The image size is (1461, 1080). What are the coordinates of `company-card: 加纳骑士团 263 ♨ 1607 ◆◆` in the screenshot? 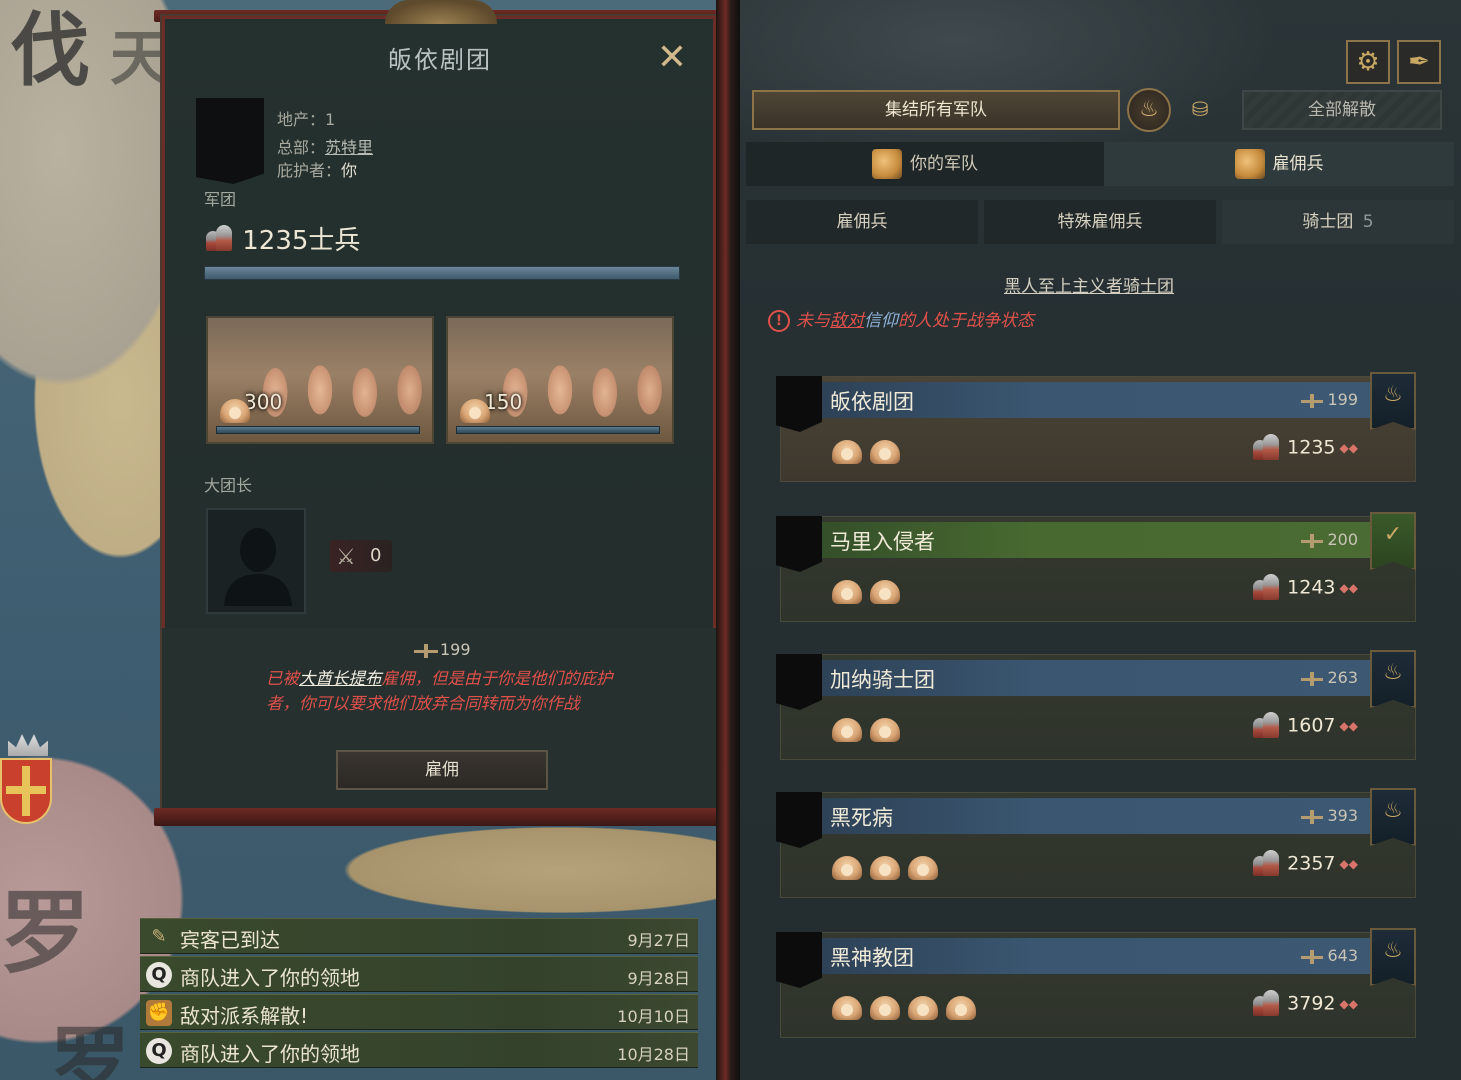 It's located at (1096, 705).